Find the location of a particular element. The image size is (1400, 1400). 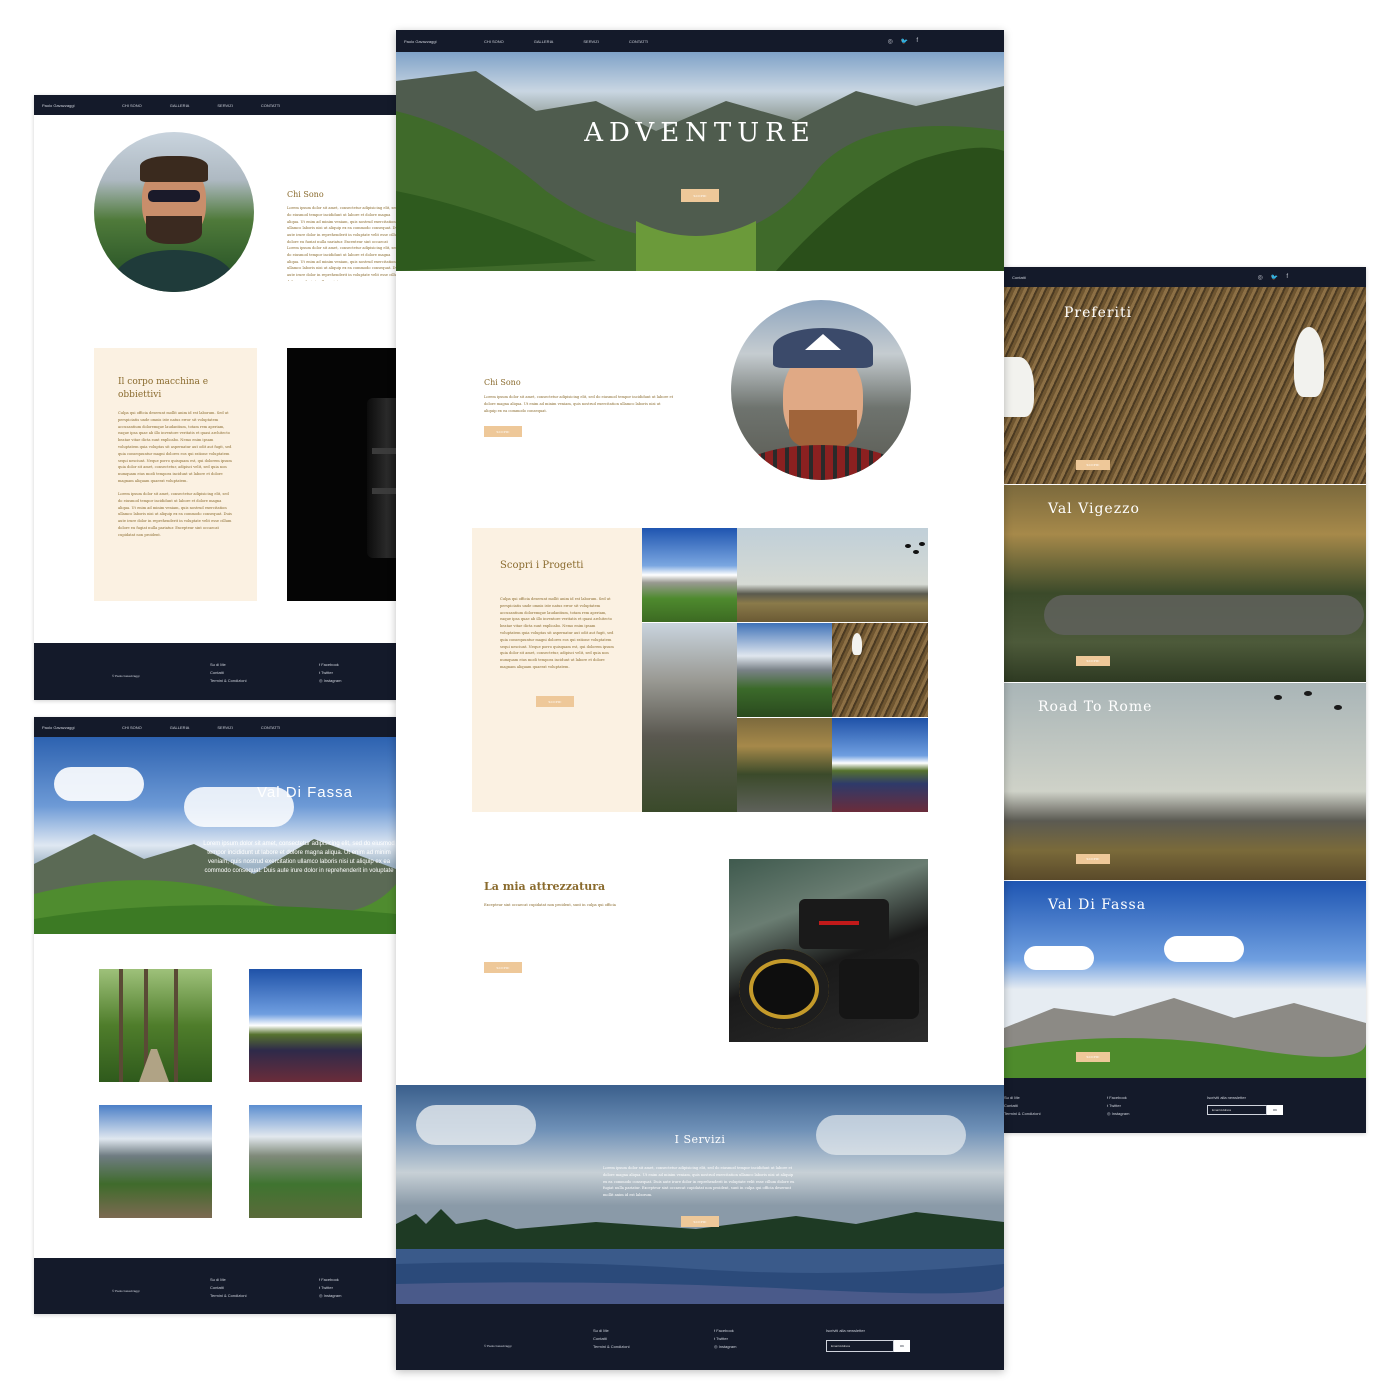

projects-cta-button: SCOPRI is located at coordinates (555, 701).